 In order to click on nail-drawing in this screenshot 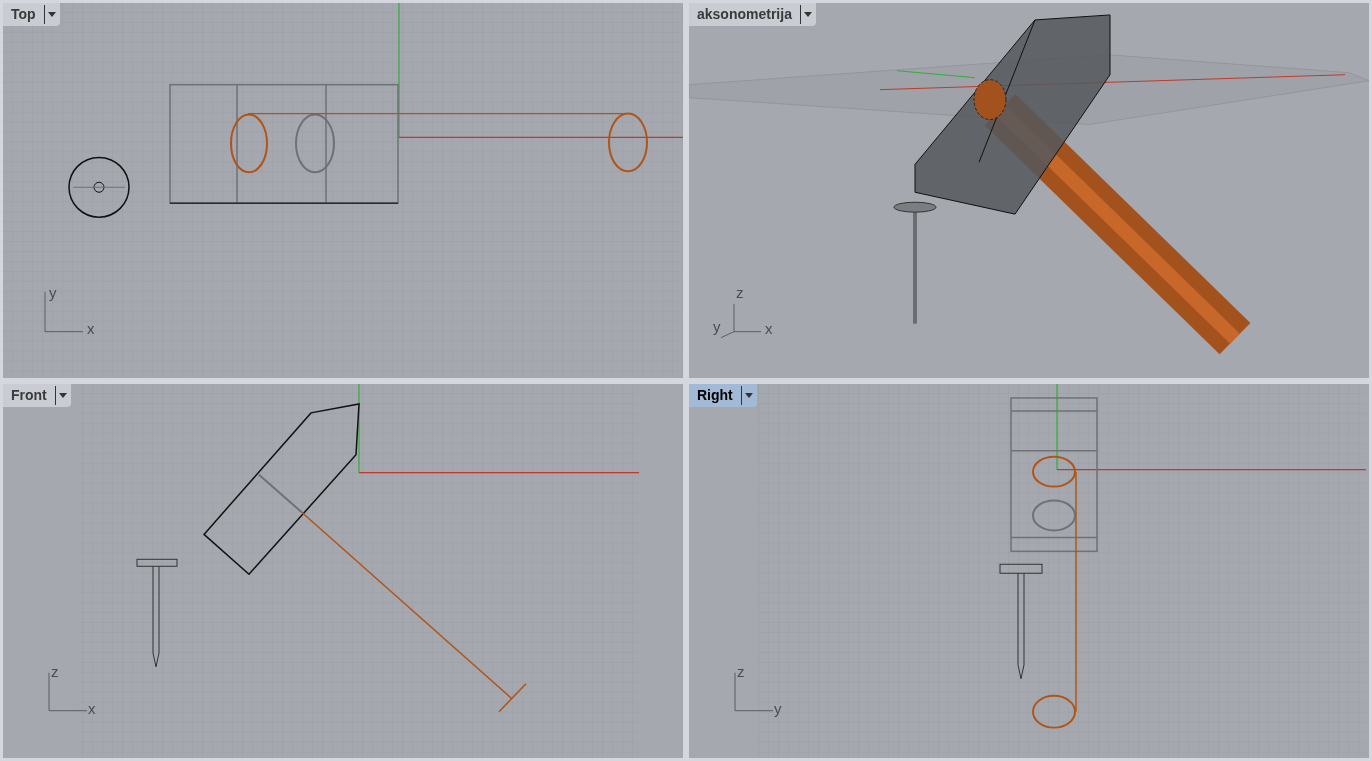, I will do `click(99, 187)`.